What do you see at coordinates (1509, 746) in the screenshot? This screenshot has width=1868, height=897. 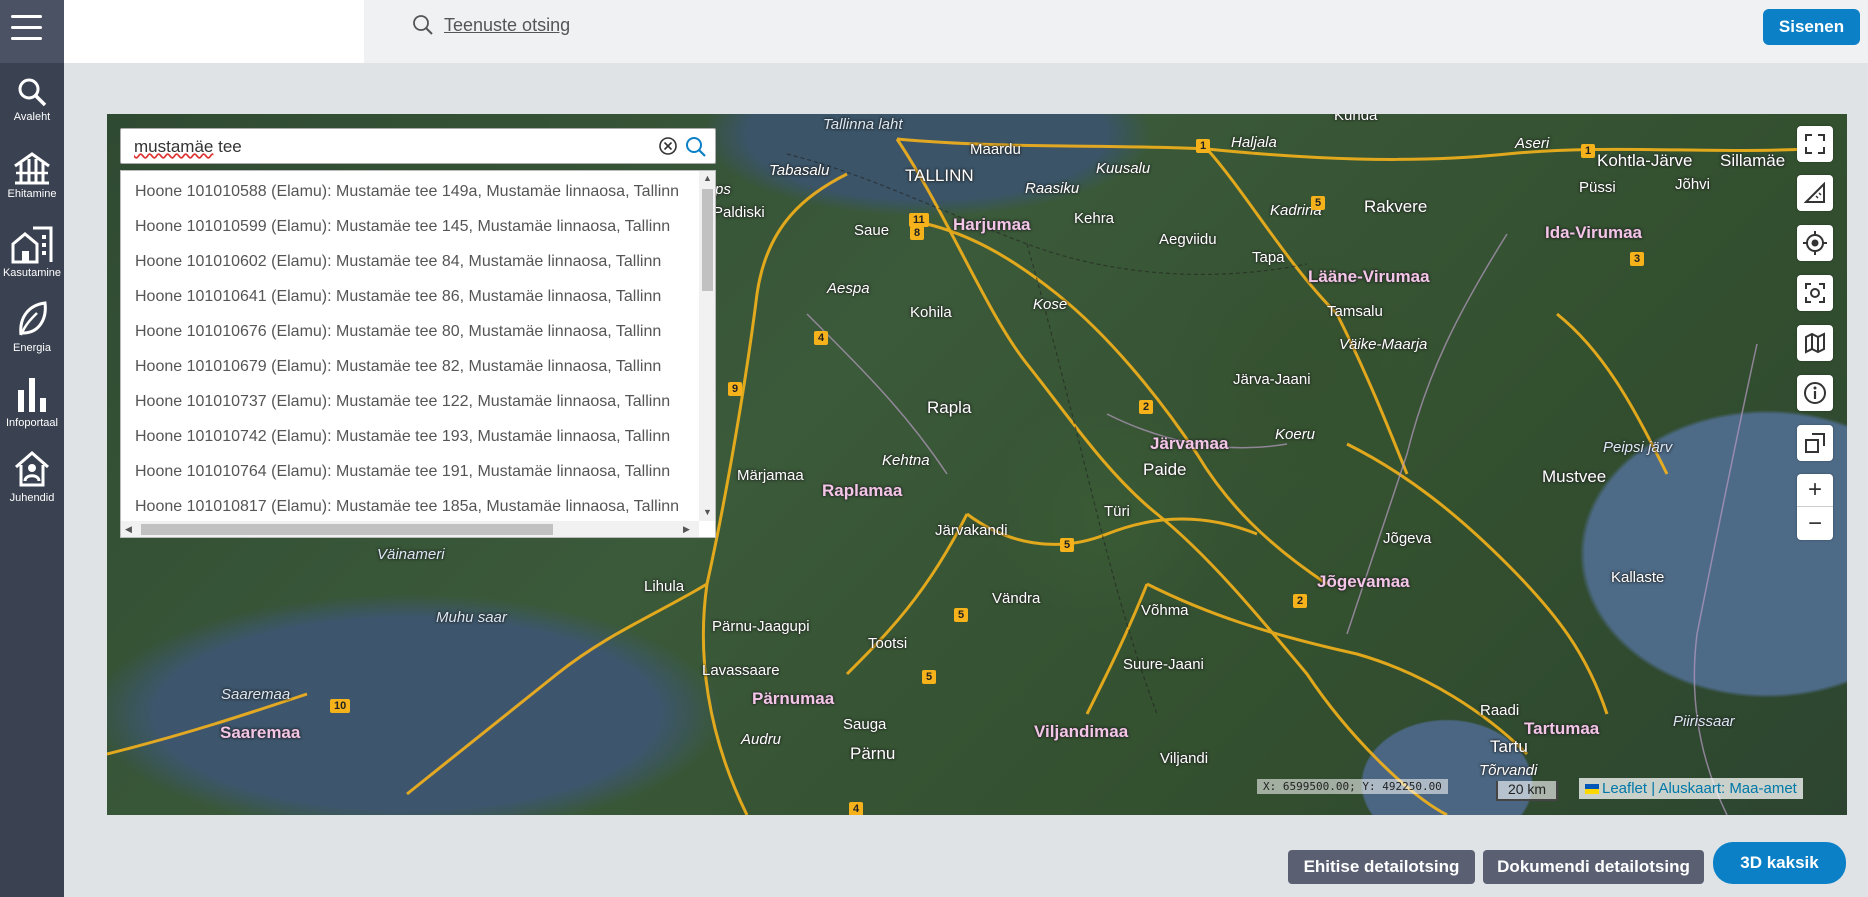 I see `map-label: Tartu` at bounding box center [1509, 746].